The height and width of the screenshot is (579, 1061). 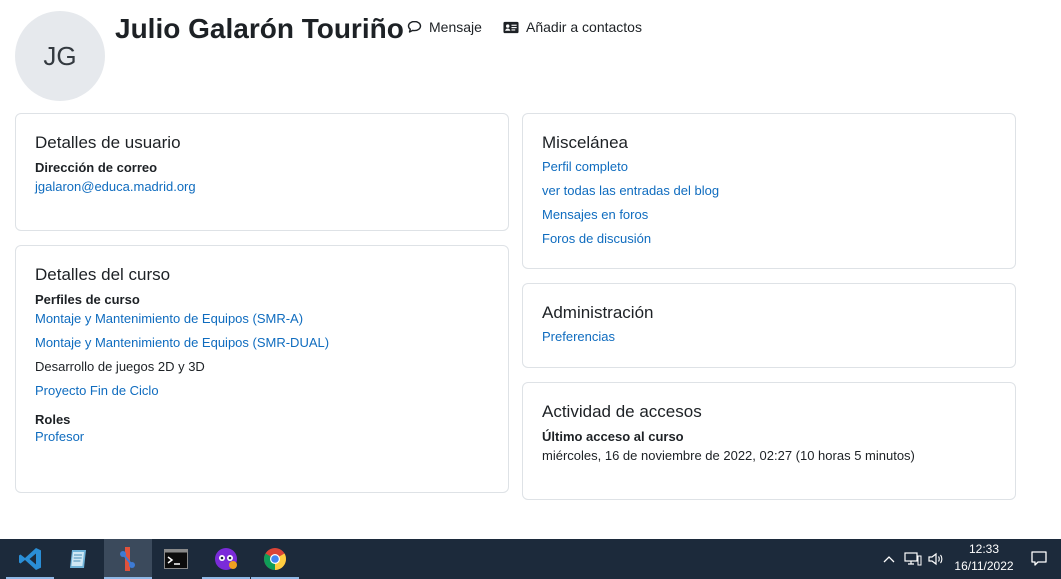 What do you see at coordinates (1039, 559) in the screenshot?
I see `notifications-icon` at bounding box center [1039, 559].